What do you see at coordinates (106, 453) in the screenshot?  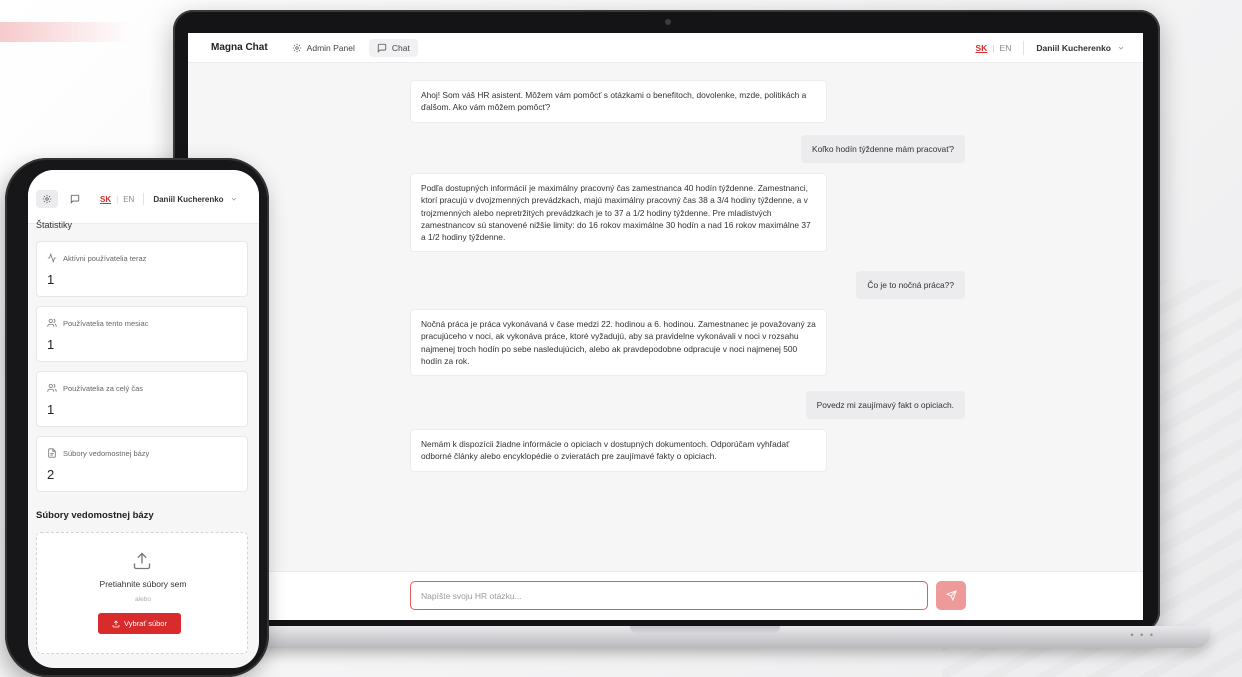 I see `stat-label: Súbory vedomostnej bázy` at bounding box center [106, 453].